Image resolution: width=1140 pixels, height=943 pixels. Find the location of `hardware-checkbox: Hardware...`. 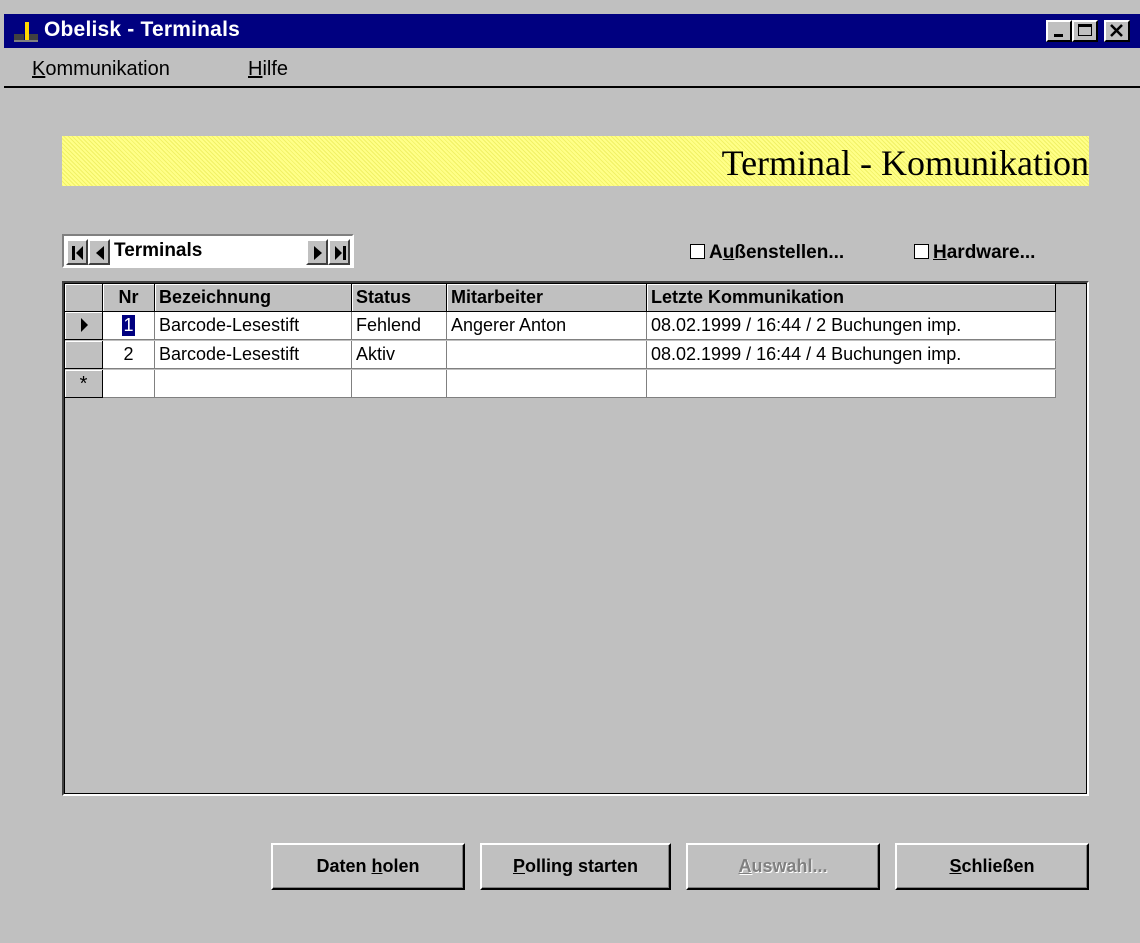

hardware-checkbox: Hardware... is located at coordinates (974, 253).